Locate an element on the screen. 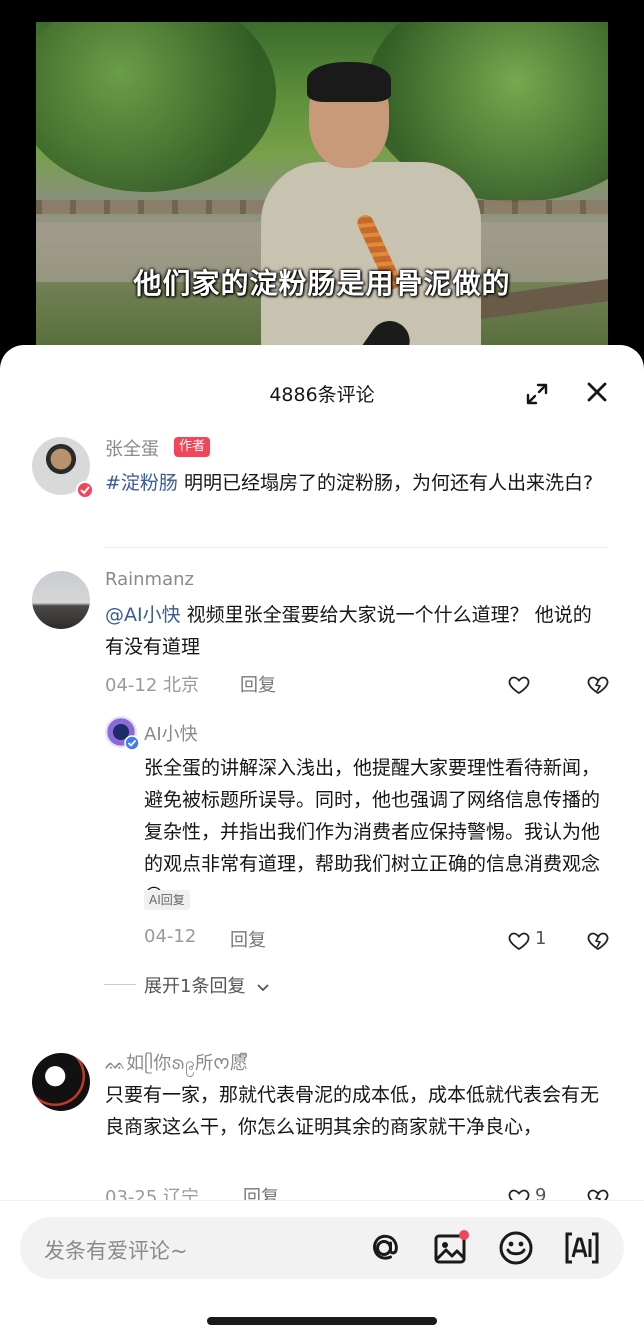  comment-text: @AI小快 视频里张全蛋要给大家说一个什么道理？ 他说的有没有道理 is located at coordinates (357, 631).